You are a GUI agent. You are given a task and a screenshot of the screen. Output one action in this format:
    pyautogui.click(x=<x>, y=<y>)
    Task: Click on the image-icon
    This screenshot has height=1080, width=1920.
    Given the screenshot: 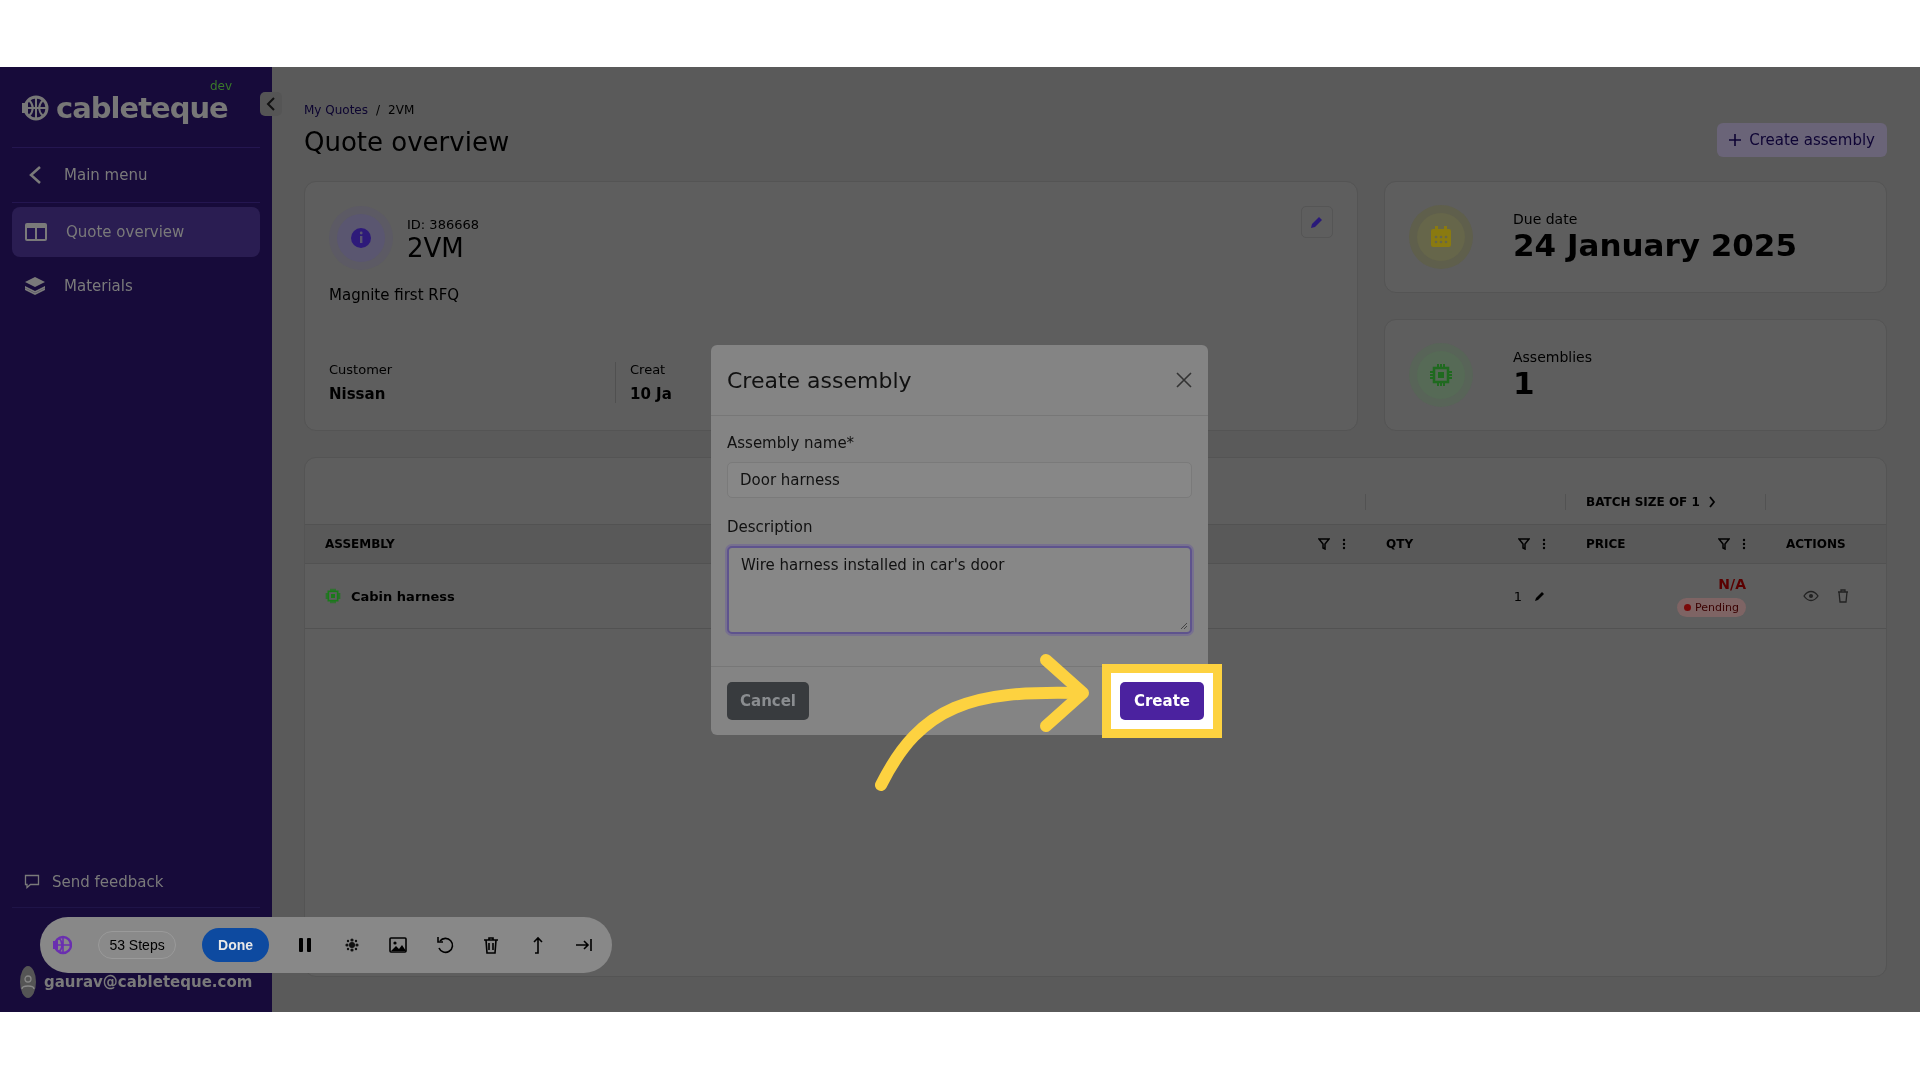 What is the action you would take?
    pyautogui.click(x=398, y=945)
    